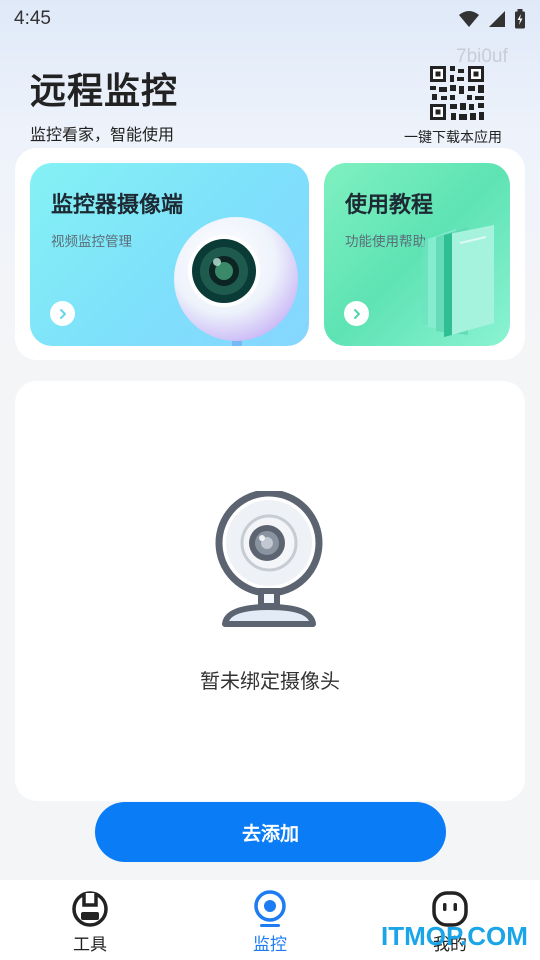 The image size is (540, 960). Describe the element at coordinates (453, 138) in the screenshot. I see `qr-download-label: 一键下载本应用` at that location.